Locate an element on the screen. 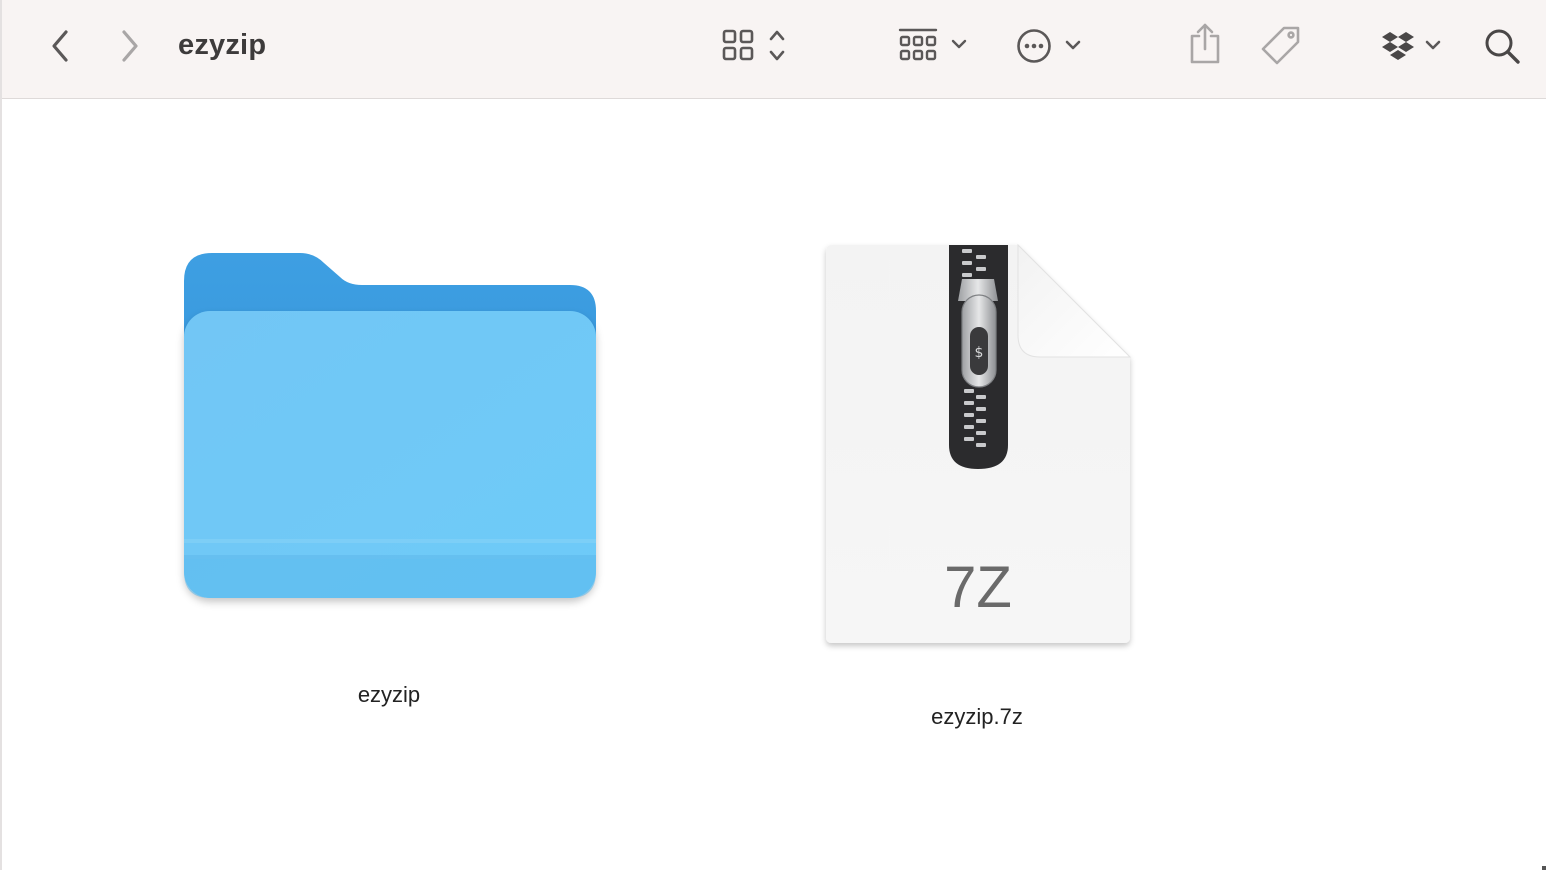 The width and height of the screenshot is (1546, 870). forward-button is located at coordinates (130, 46).